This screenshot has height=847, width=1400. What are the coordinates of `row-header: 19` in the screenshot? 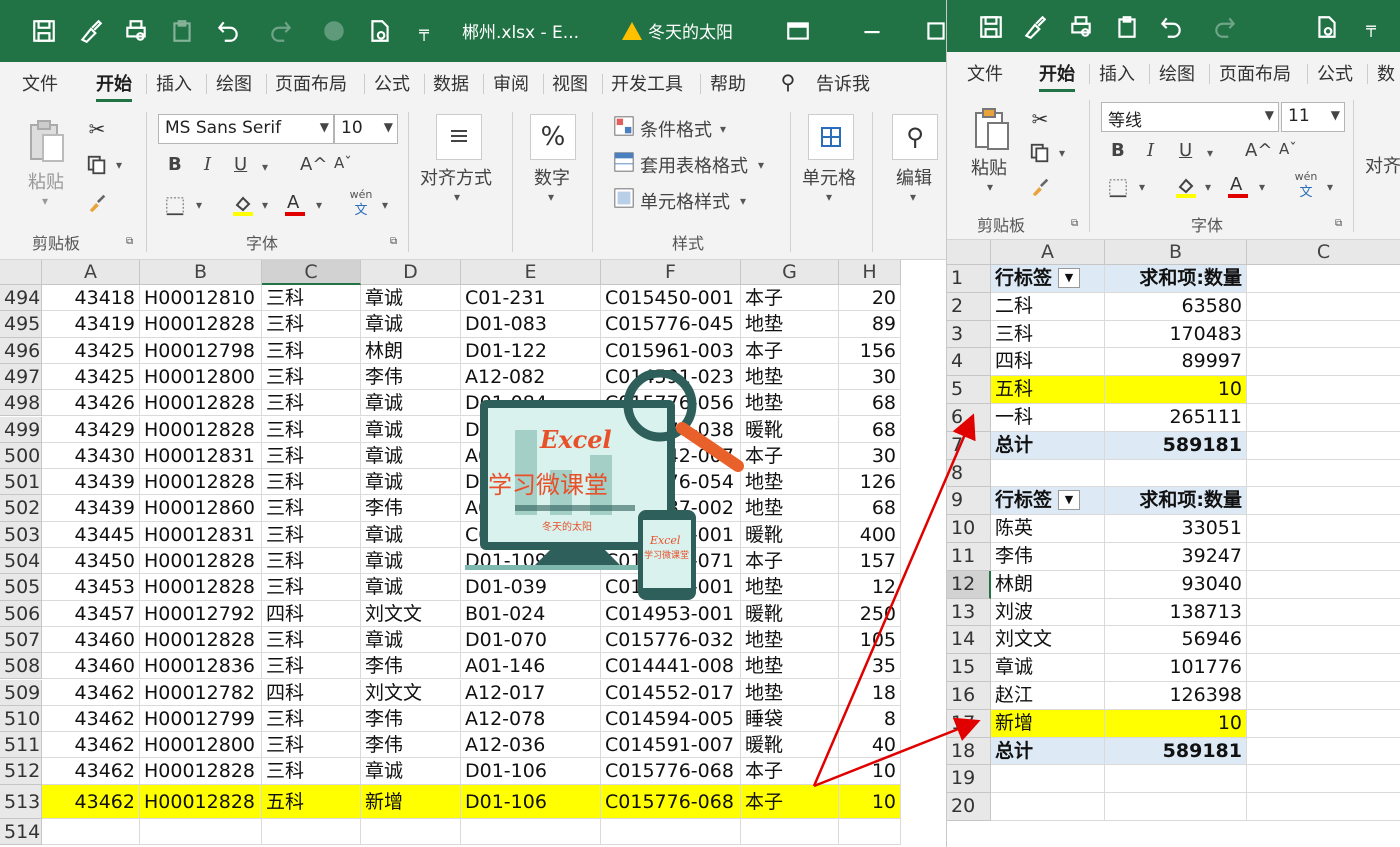 It's located at (969, 779).